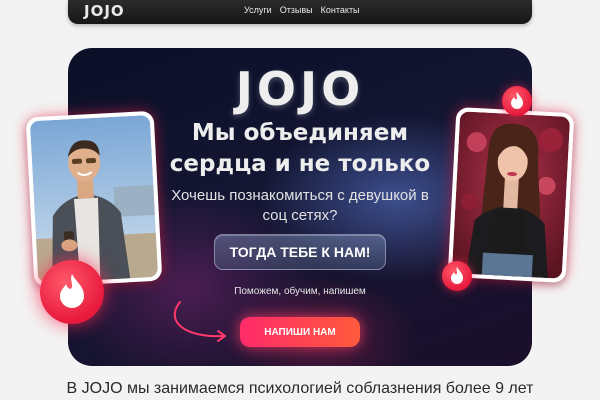 The width and height of the screenshot is (600, 400). I want to click on flame-badge-left, so click(72, 292).